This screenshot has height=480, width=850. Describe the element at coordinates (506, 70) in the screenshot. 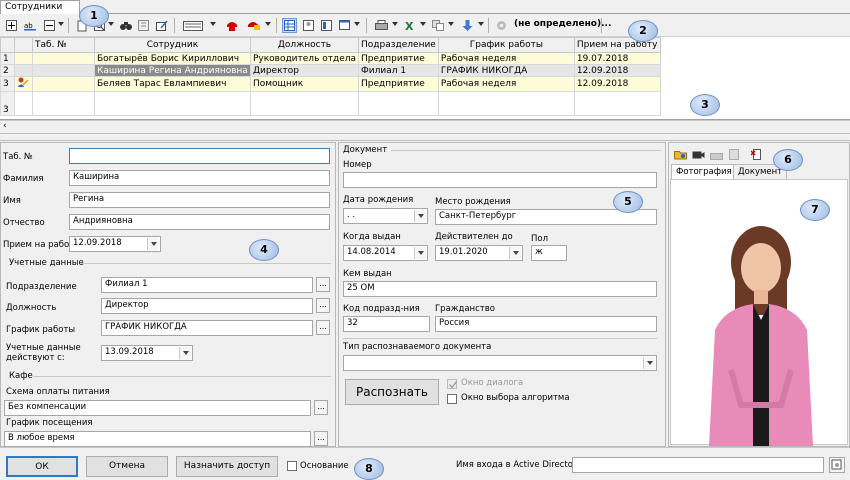

I see `cell-schedule: ГРАФИК НИКОГДА` at that location.